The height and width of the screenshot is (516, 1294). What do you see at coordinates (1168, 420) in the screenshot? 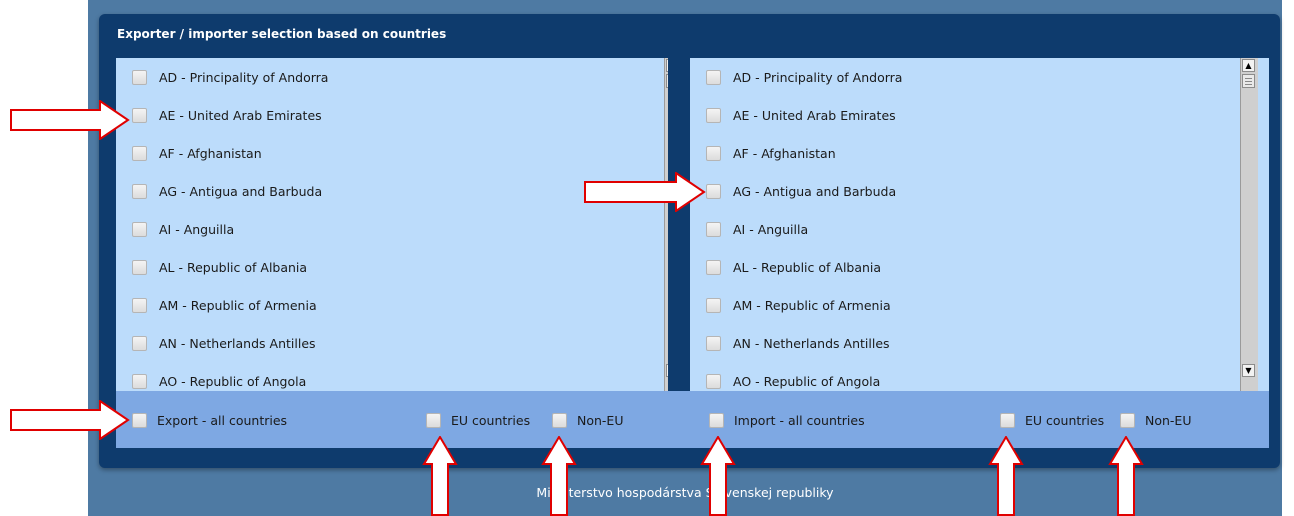
I see `import-noneu-label: Non-EU` at bounding box center [1168, 420].